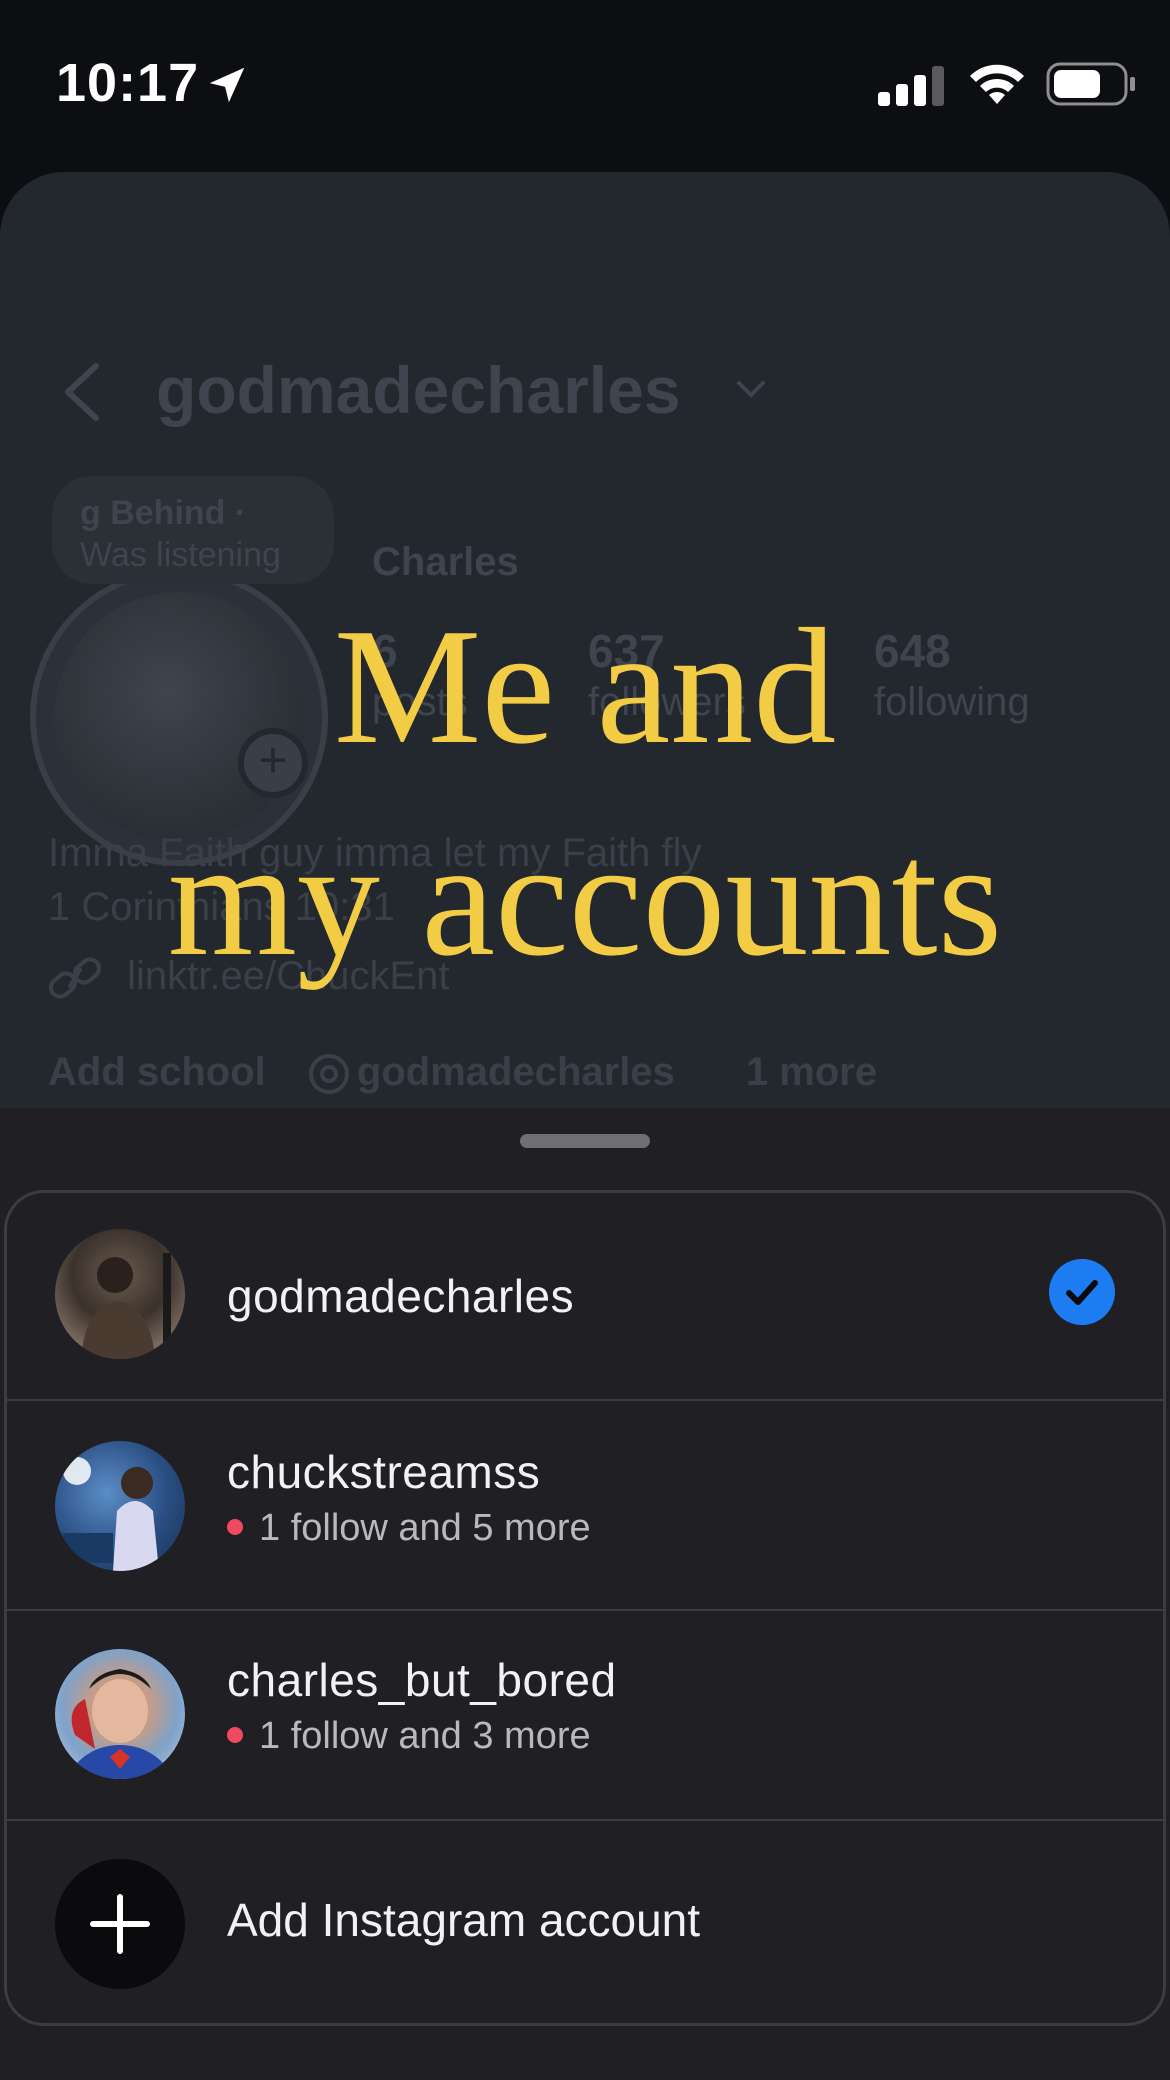 This screenshot has width=1170, height=2080. What do you see at coordinates (401, 1296) in the screenshot?
I see `account-username: godmadecharles` at bounding box center [401, 1296].